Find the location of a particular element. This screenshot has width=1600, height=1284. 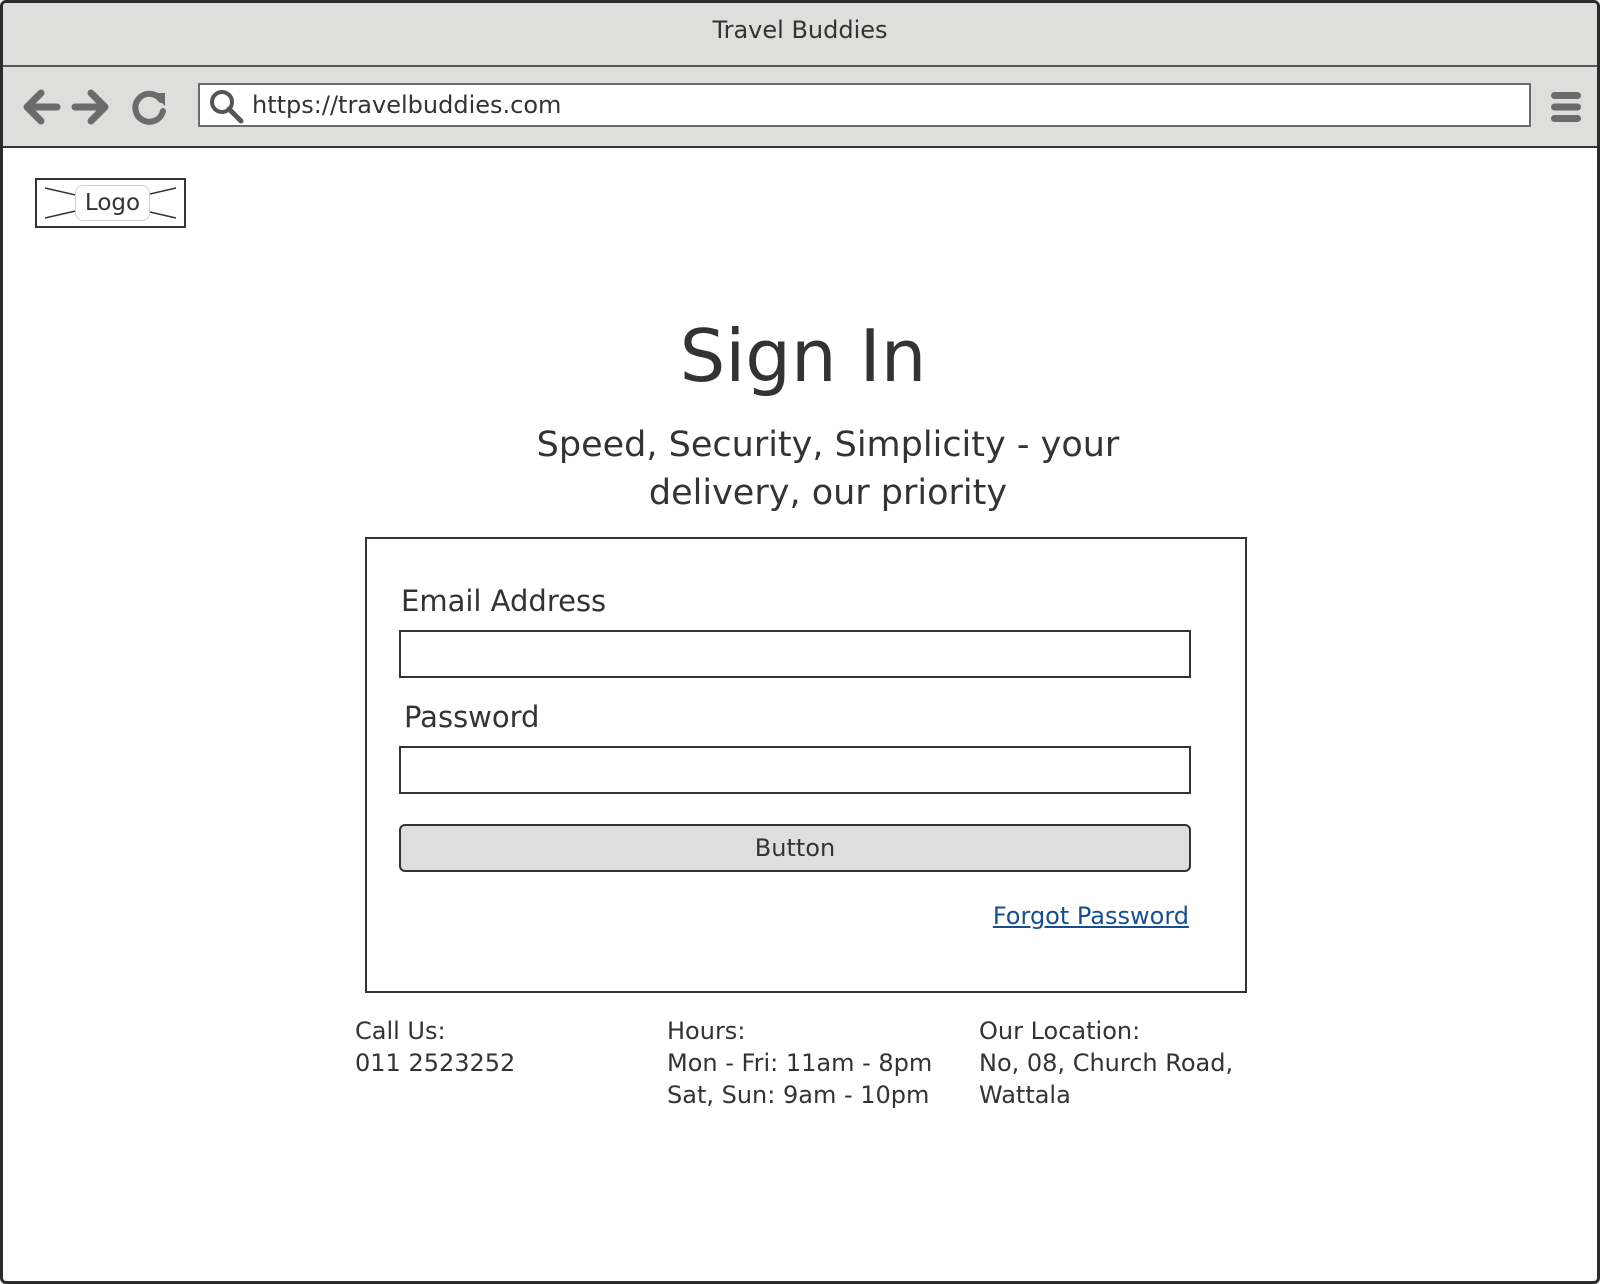

logo-label: Logo is located at coordinates (112, 203).